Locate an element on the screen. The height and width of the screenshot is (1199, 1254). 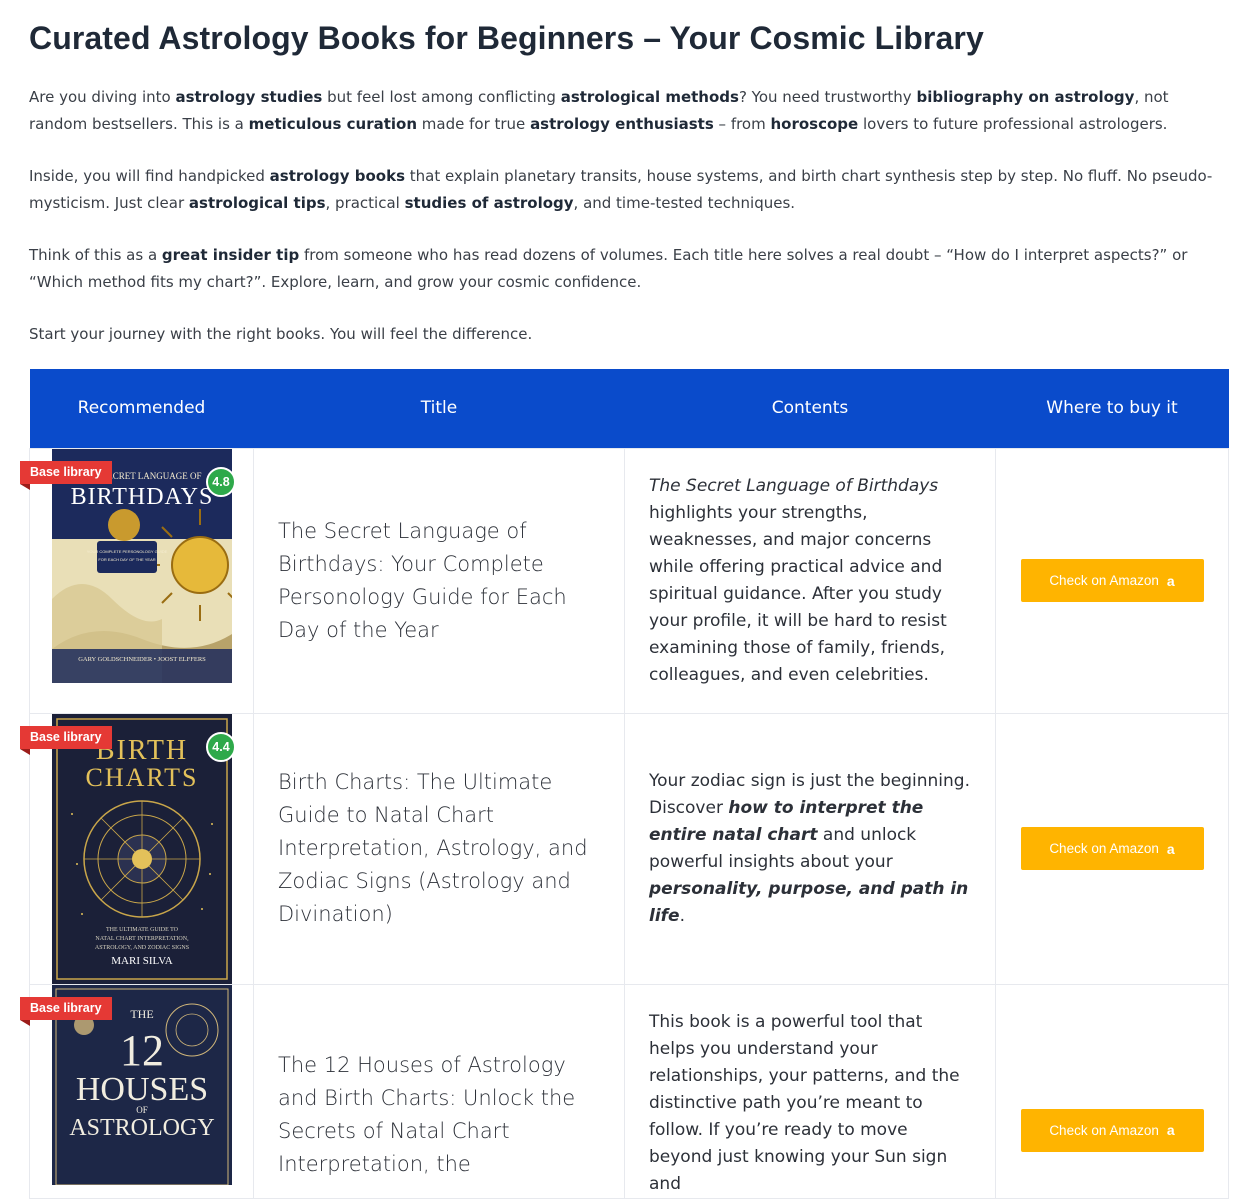
svg-text: THE is located at coordinates (141, 1014).